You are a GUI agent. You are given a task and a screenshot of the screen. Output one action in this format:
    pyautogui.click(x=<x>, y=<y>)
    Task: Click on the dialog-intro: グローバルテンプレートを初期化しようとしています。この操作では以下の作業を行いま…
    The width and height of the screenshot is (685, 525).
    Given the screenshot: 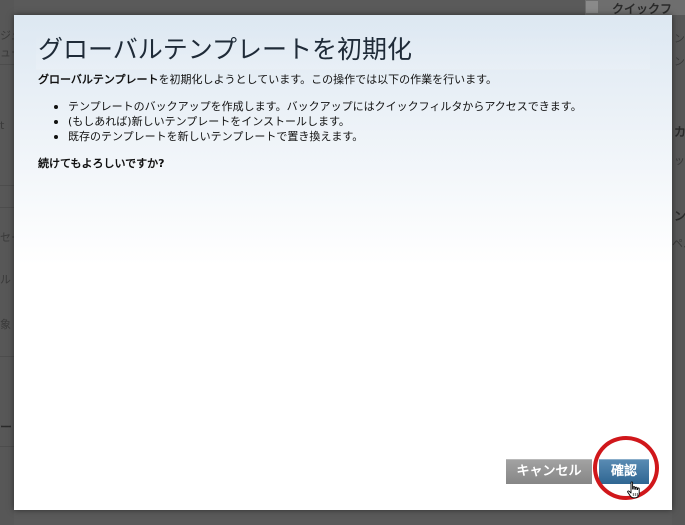 What is the action you would take?
    pyautogui.click(x=343, y=80)
    